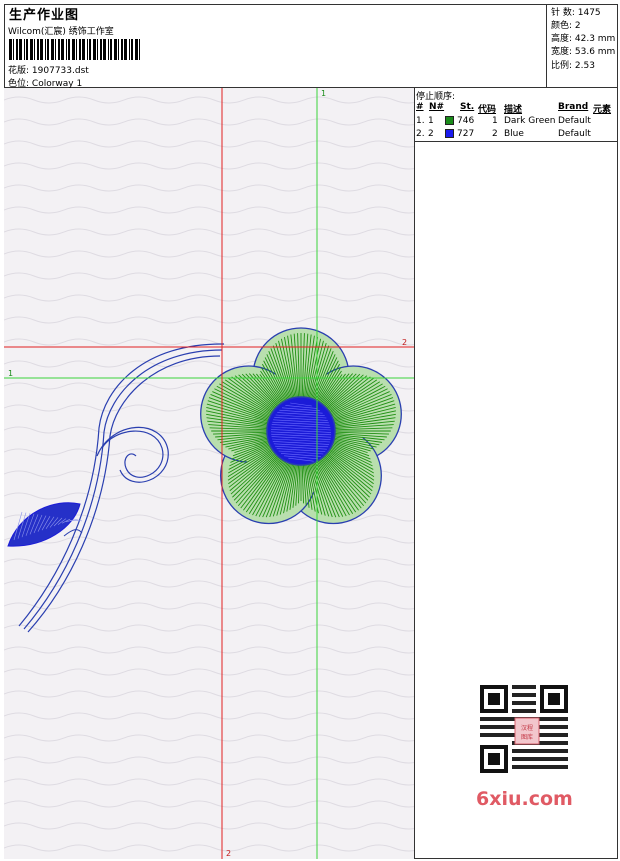  I want to click on qr-seal: 汉程 图库, so click(527, 731).